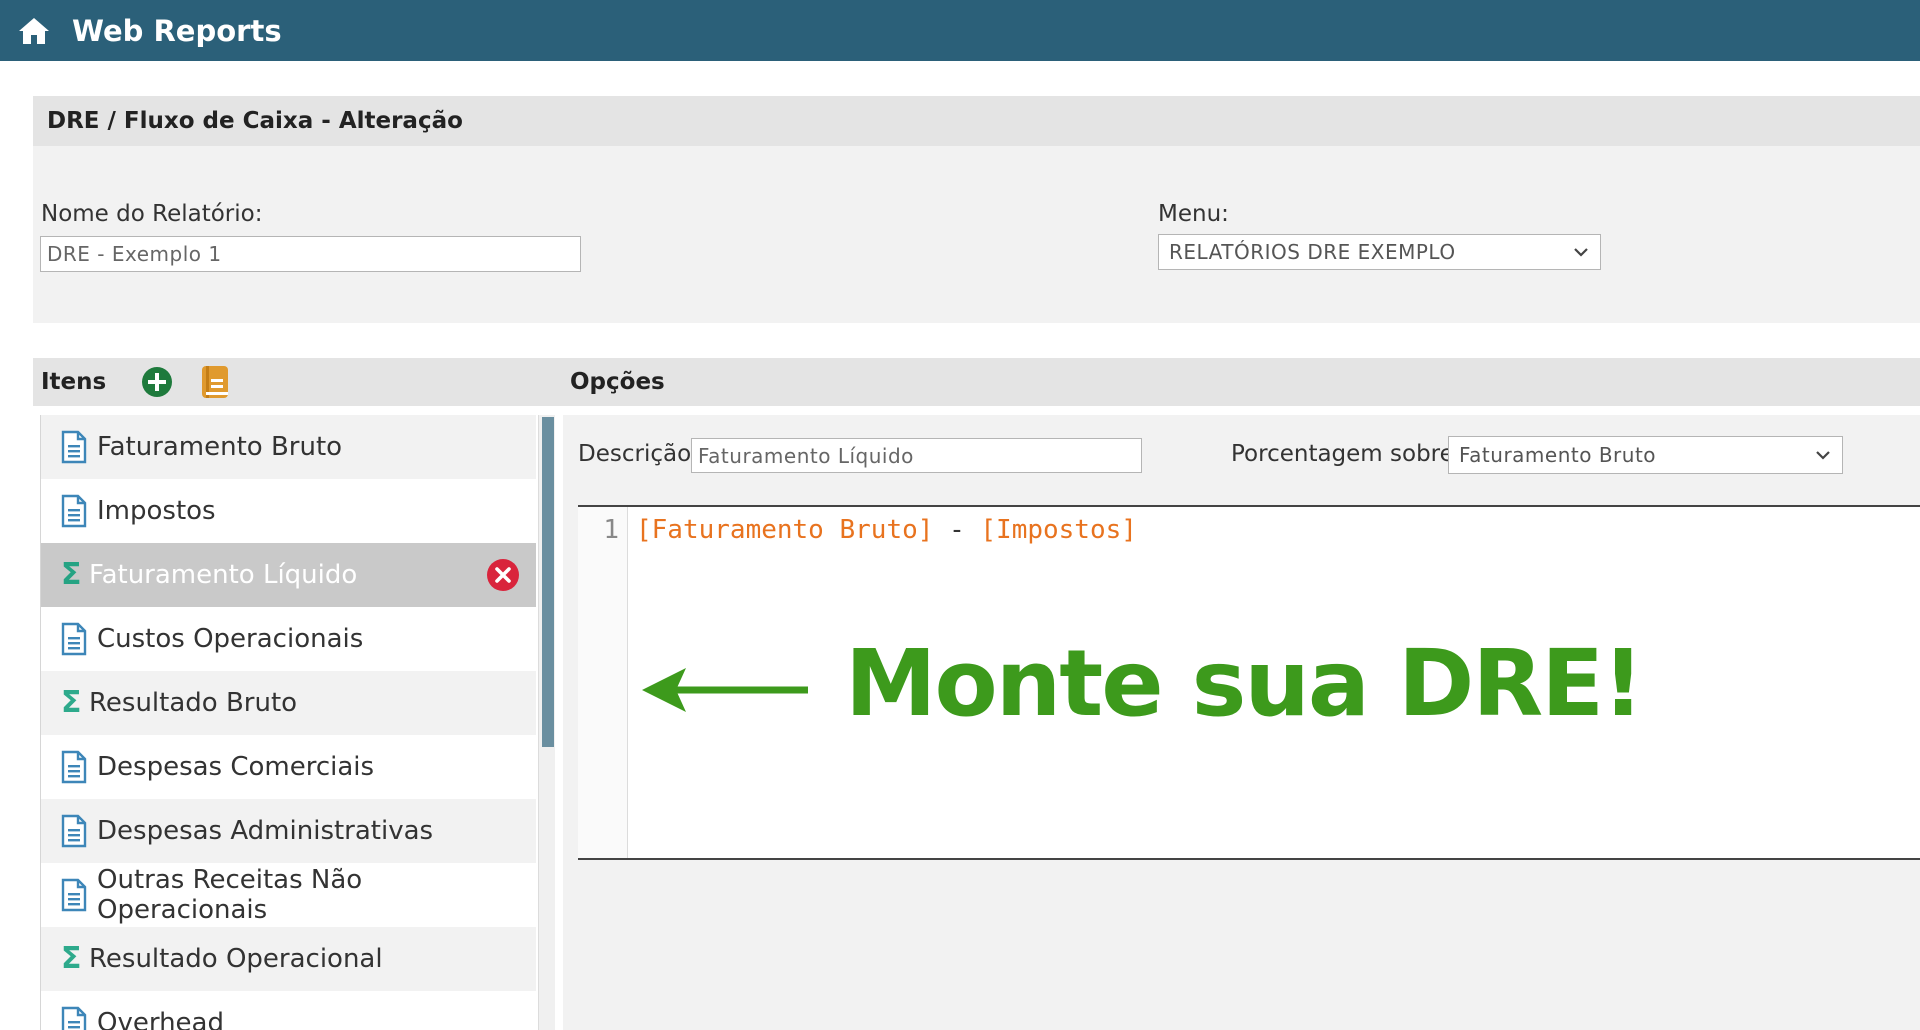 The image size is (1920, 1030). I want to click on list-item: Σ Resultado Bruto, so click(288, 703).